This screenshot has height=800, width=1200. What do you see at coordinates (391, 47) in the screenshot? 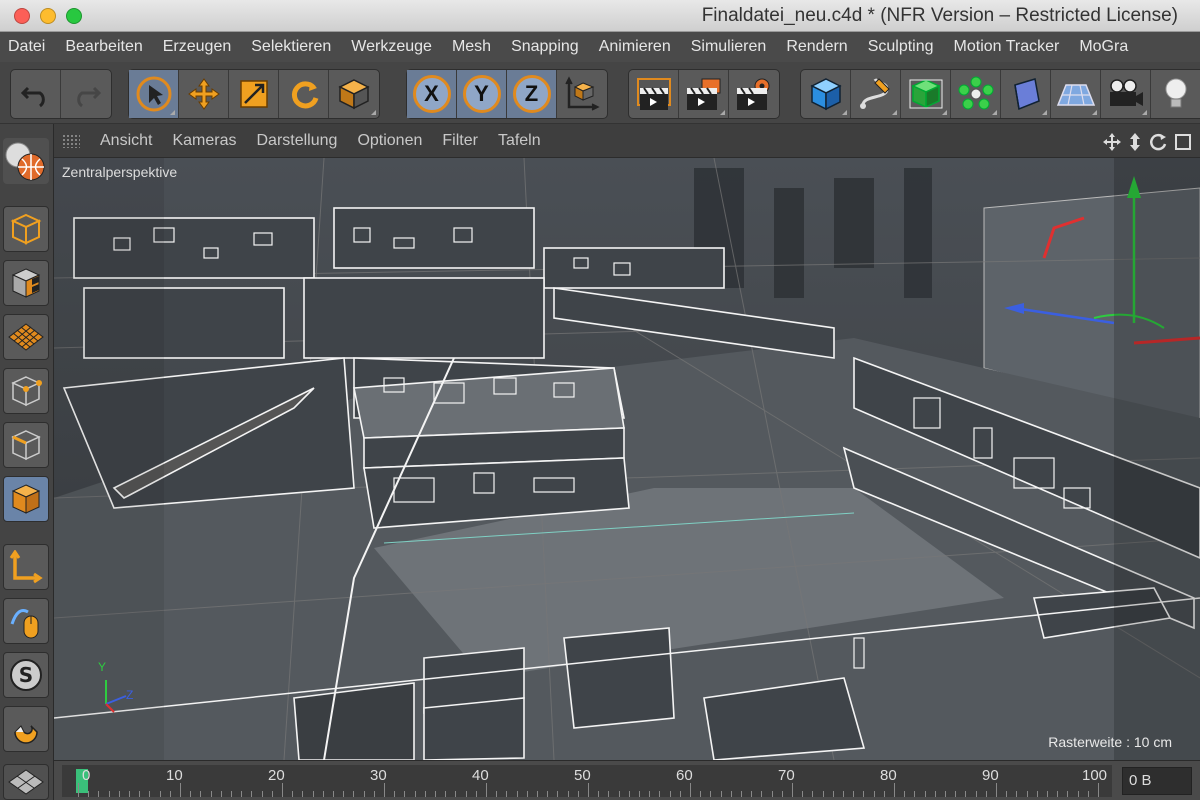
I see `menu-werkzeuge: Werkzeuge` at bounding box center [391, 47].